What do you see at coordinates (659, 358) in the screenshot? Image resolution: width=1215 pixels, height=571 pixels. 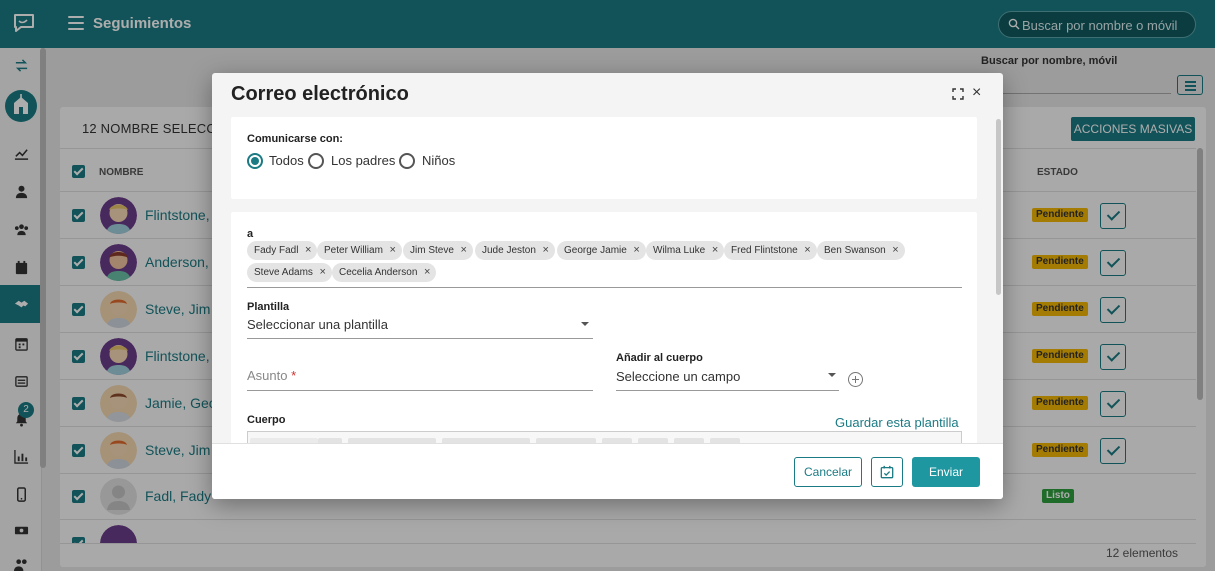 I see `add-to-body-label: Añadir al cuerpo` at bounding box center [659, 358].